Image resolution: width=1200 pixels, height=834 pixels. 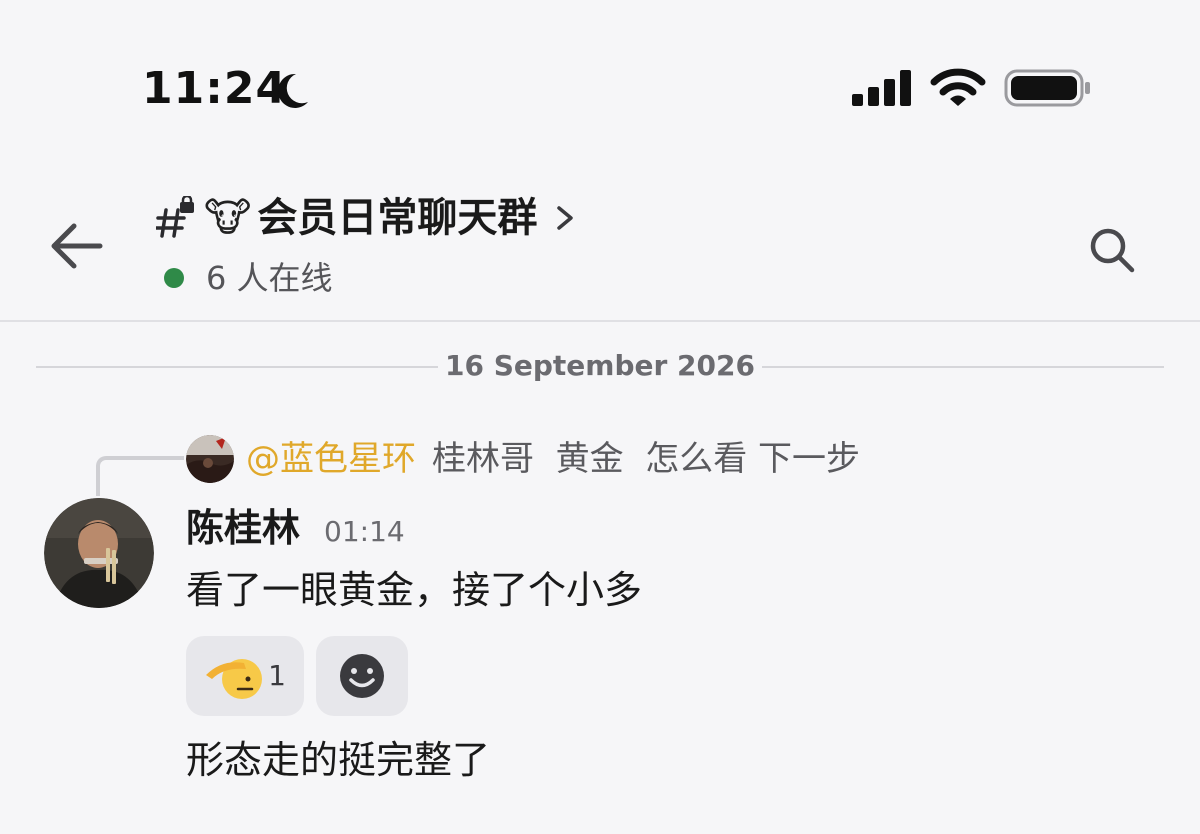 What do you see at coordinates (414, 590) in the screenshot?
I see `message-text: 看了一眼黄金，接了个小多` at bounding box center [414, 590].